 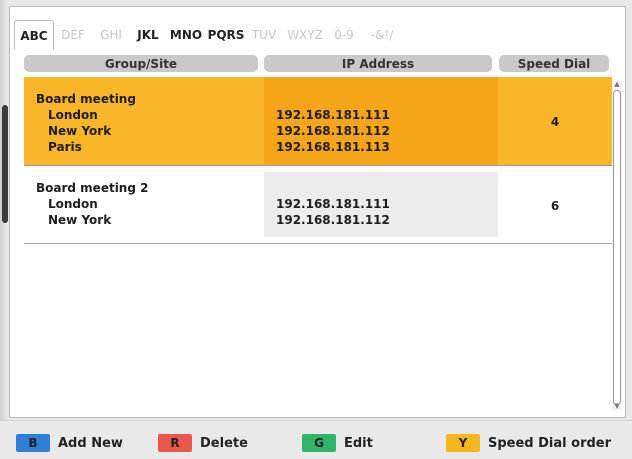 What do you see at coordinates (319, 443) in the screenshot?
I see `green-key-icon: G` at bounding box center [319, 443].